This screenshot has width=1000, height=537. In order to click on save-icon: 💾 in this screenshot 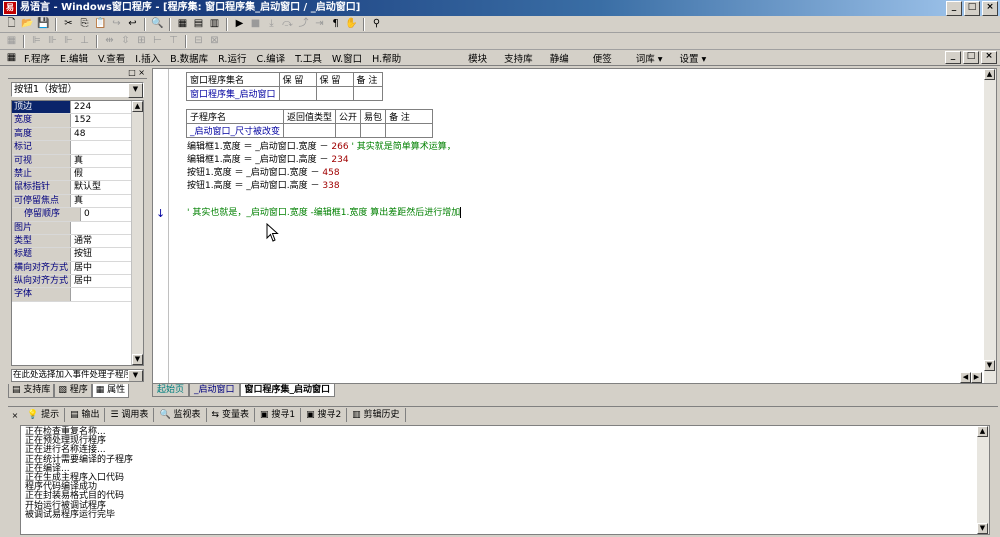, I will do `click(43, 24)`.